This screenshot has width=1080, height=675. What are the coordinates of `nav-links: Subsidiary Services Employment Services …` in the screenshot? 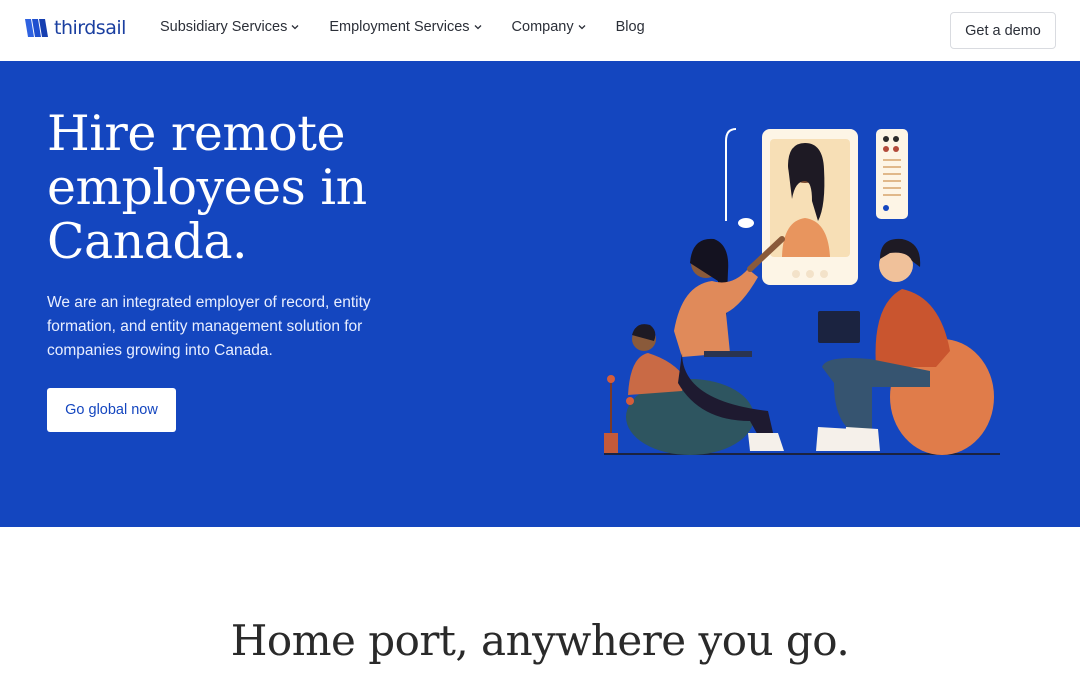 It's located at (417, 27).